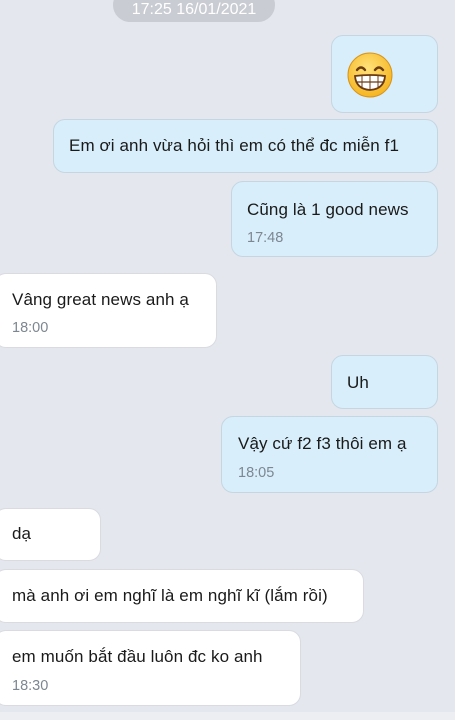 This screenshot has height=720, width=455. I want to click on bottom-edge, so click(227, 716).